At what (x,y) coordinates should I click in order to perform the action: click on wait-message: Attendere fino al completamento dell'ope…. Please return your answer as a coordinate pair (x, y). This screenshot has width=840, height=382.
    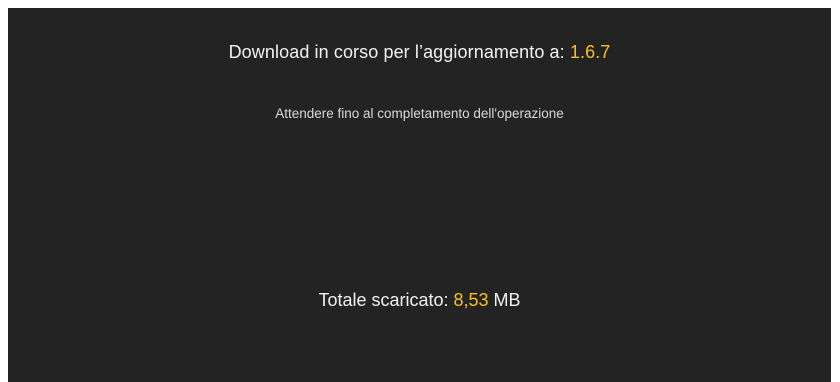
    Looking at the image, I should click on (419, 113).